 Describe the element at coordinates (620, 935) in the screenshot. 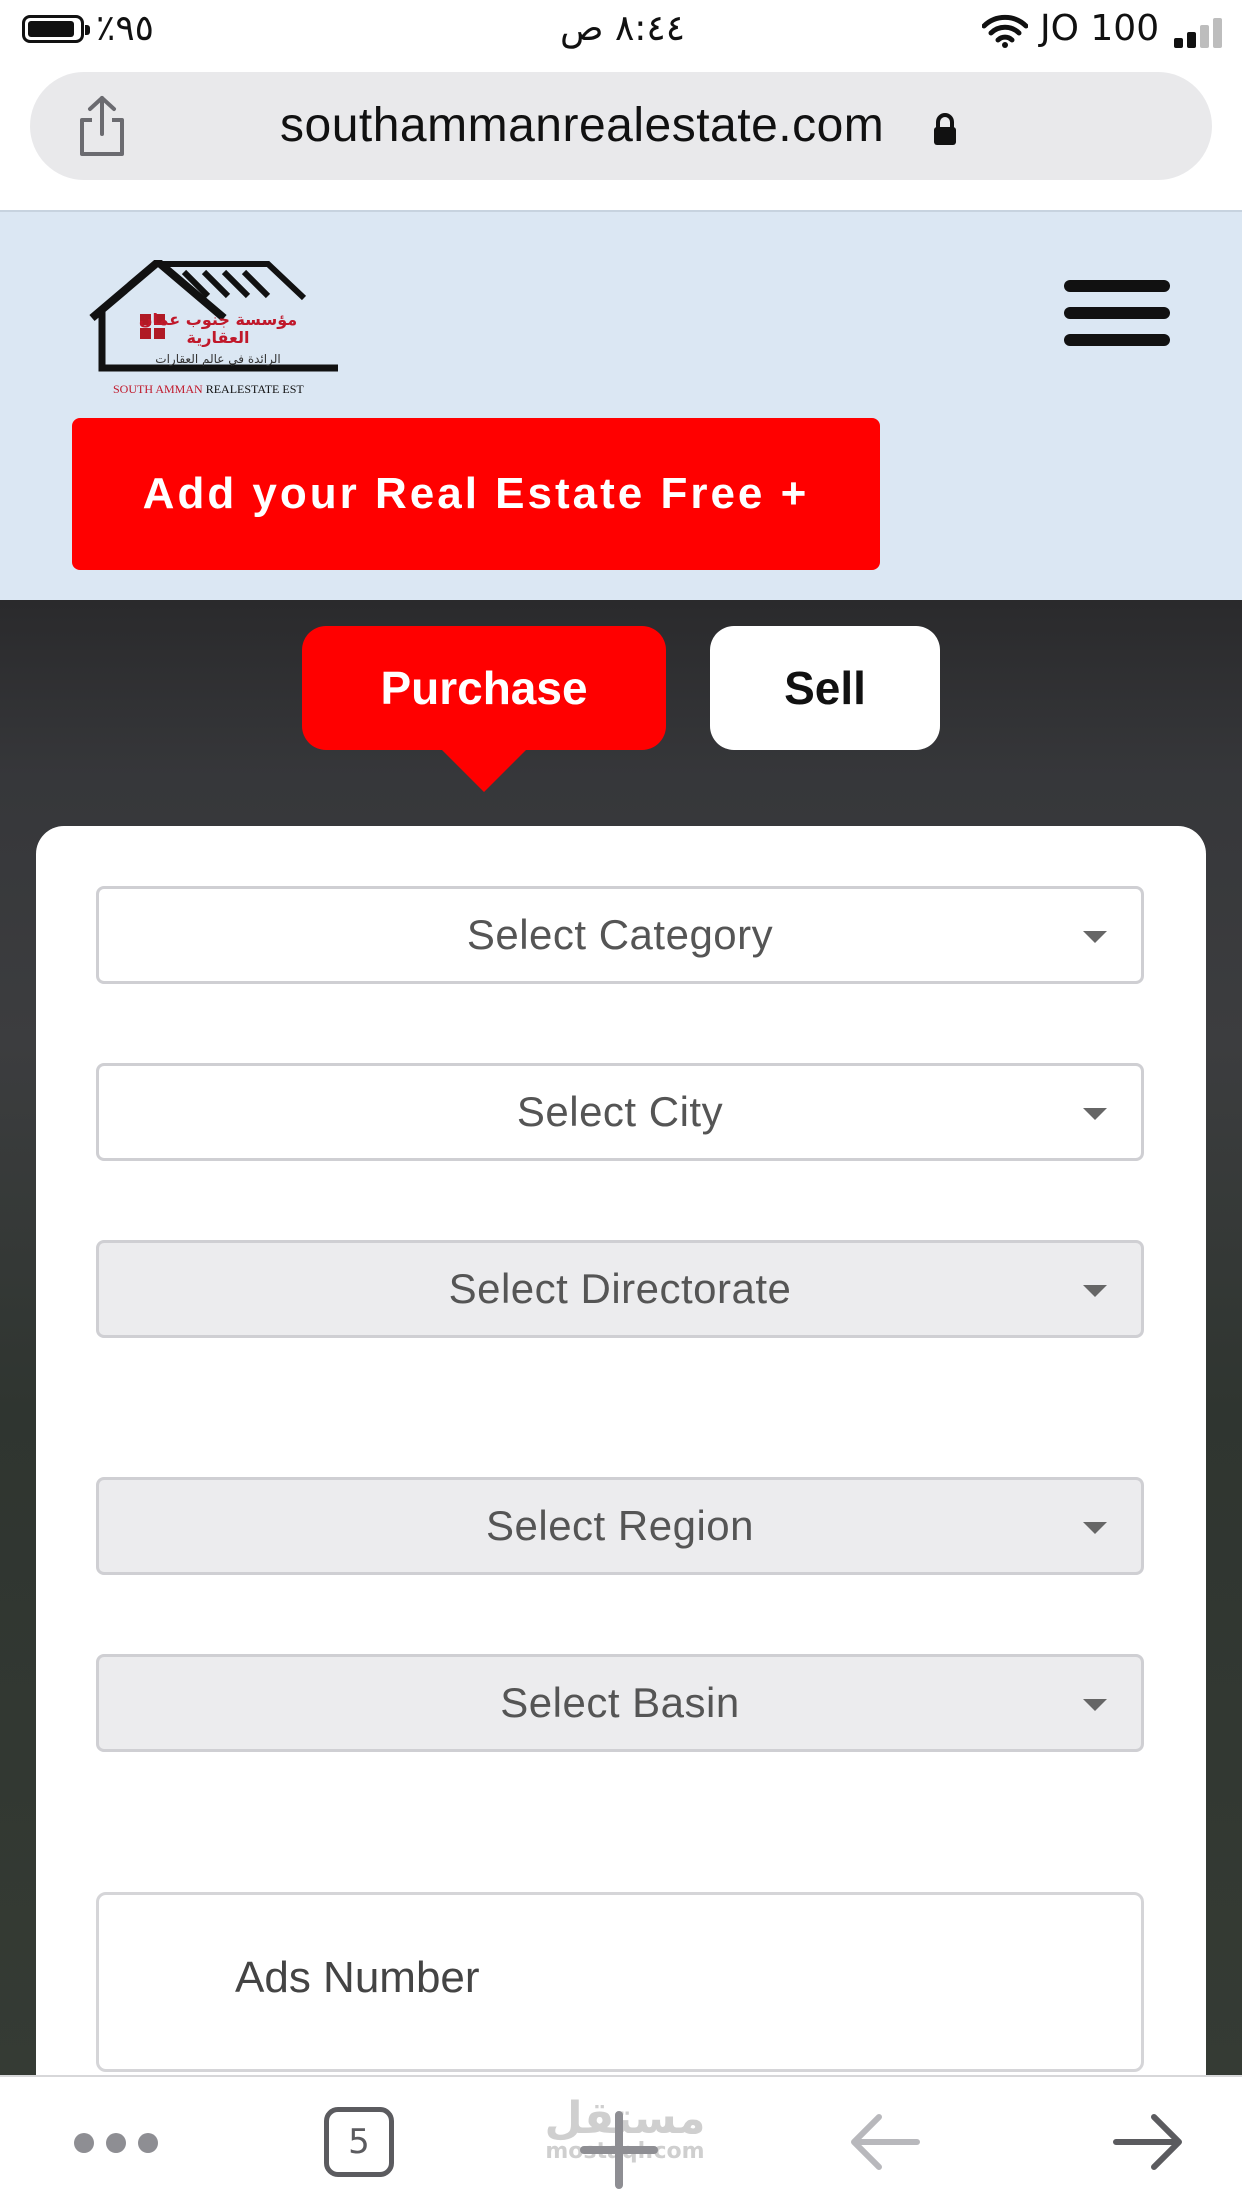

I see `category-select: Select Category` at that location.